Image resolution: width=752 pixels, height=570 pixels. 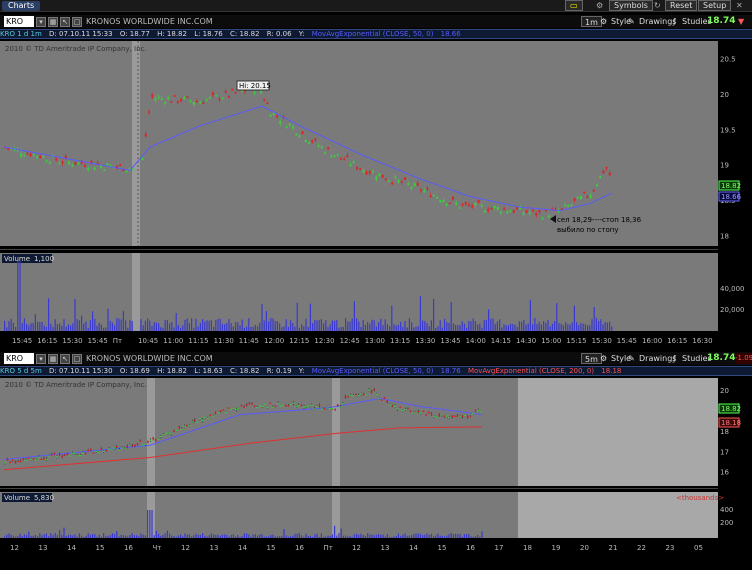 I want to click on chart2-cursor-icon: ↖, so click(x=65, y=358).